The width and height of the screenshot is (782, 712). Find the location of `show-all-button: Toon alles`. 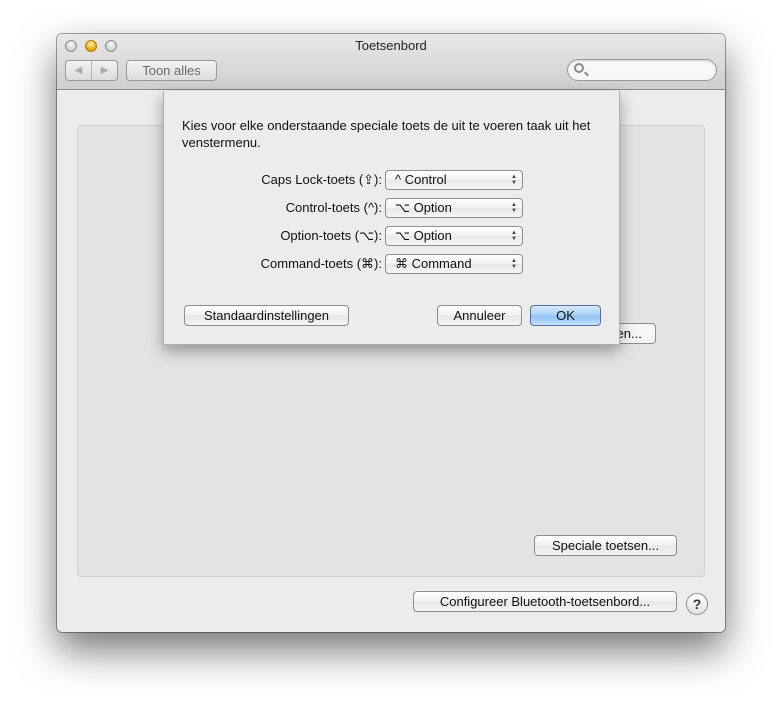

show-all-button: Toon alles is located at coordinates (171, 70).